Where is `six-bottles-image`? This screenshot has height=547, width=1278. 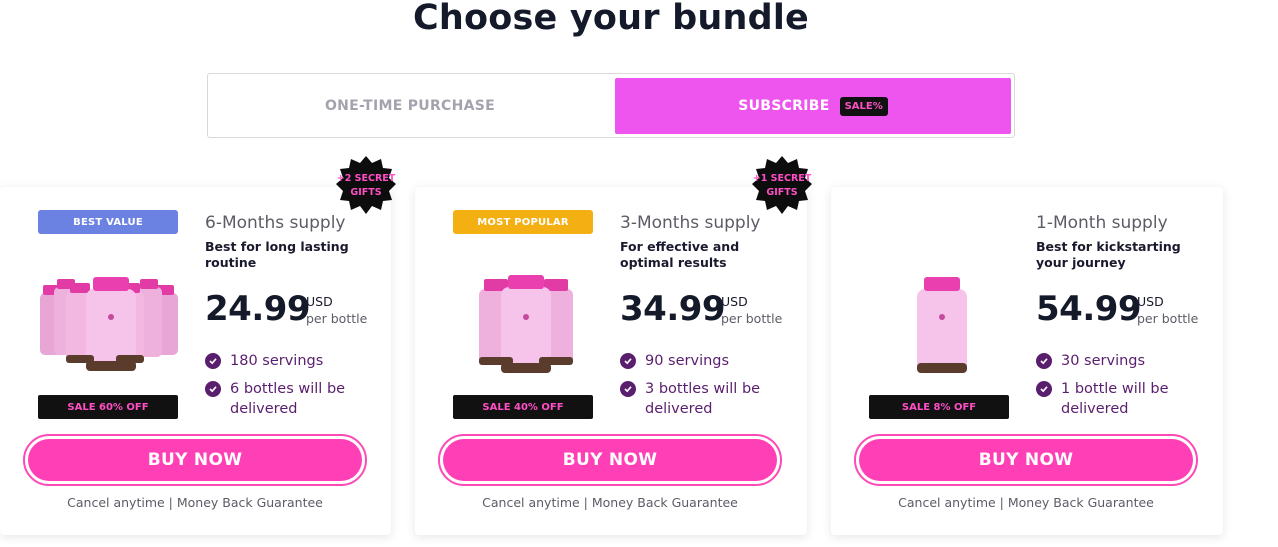 six-bottles-image is located at coordinates (109, 324).